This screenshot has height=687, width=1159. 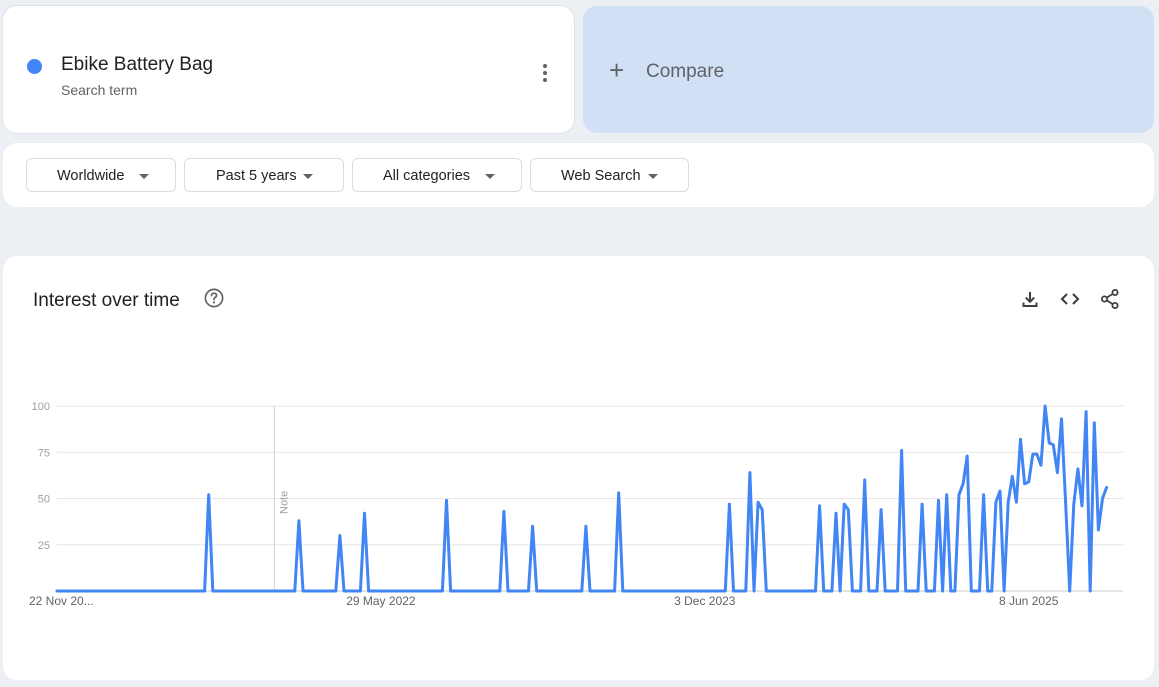 I want to click on region-filter: Worldwide, so click(x=101, y=175).